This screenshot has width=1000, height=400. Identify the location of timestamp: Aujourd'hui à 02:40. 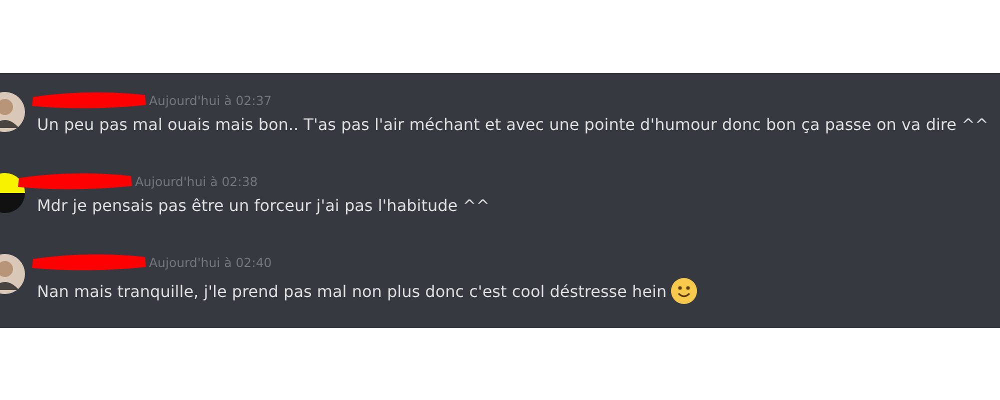
(210, 262).